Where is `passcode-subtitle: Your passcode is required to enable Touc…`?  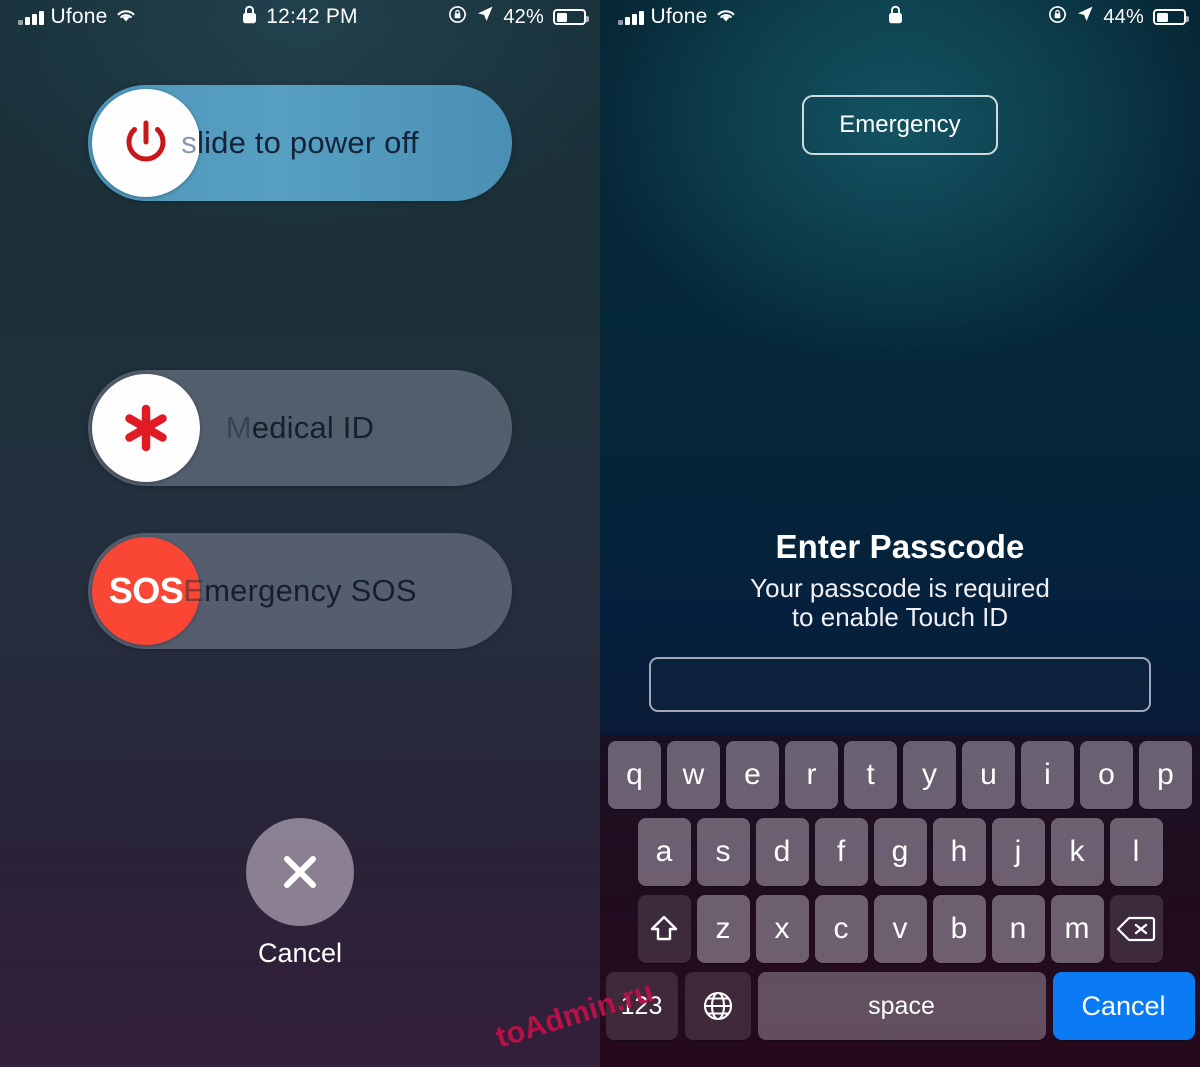 passcode-subtitle: Your passcode is required to enable Touc… is located at coordinates (900, 603).